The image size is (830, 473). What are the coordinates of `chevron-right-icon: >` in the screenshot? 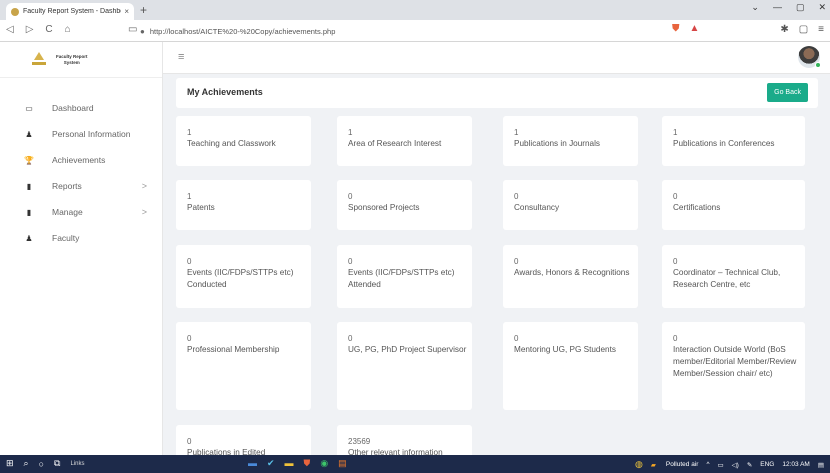 It's located at (144, 186).